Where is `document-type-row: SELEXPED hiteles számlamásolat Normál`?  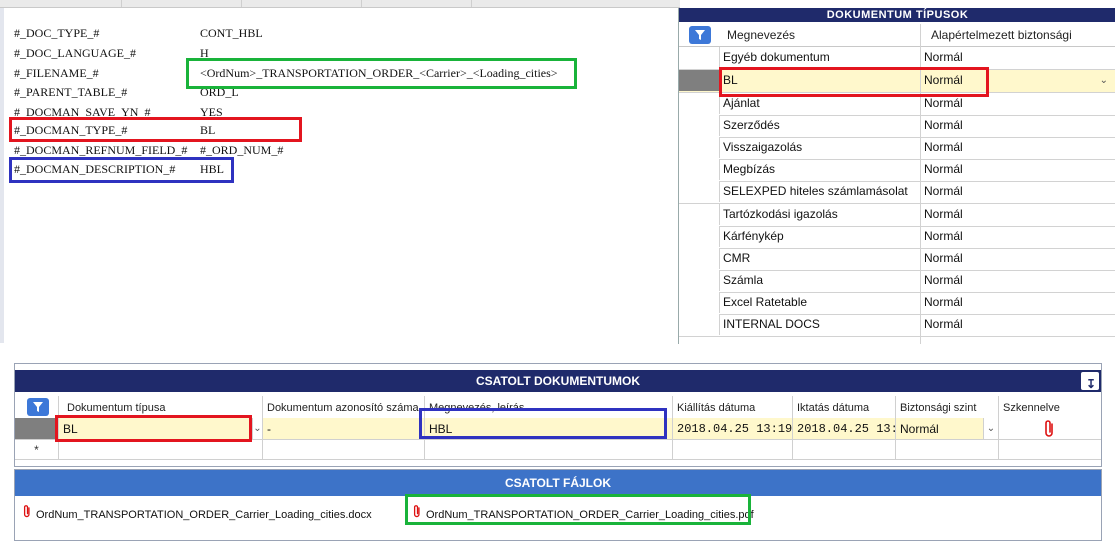
document-type-row: SELEXPED hiteles számlamásolat Normál is located at coordinates (897, 192).